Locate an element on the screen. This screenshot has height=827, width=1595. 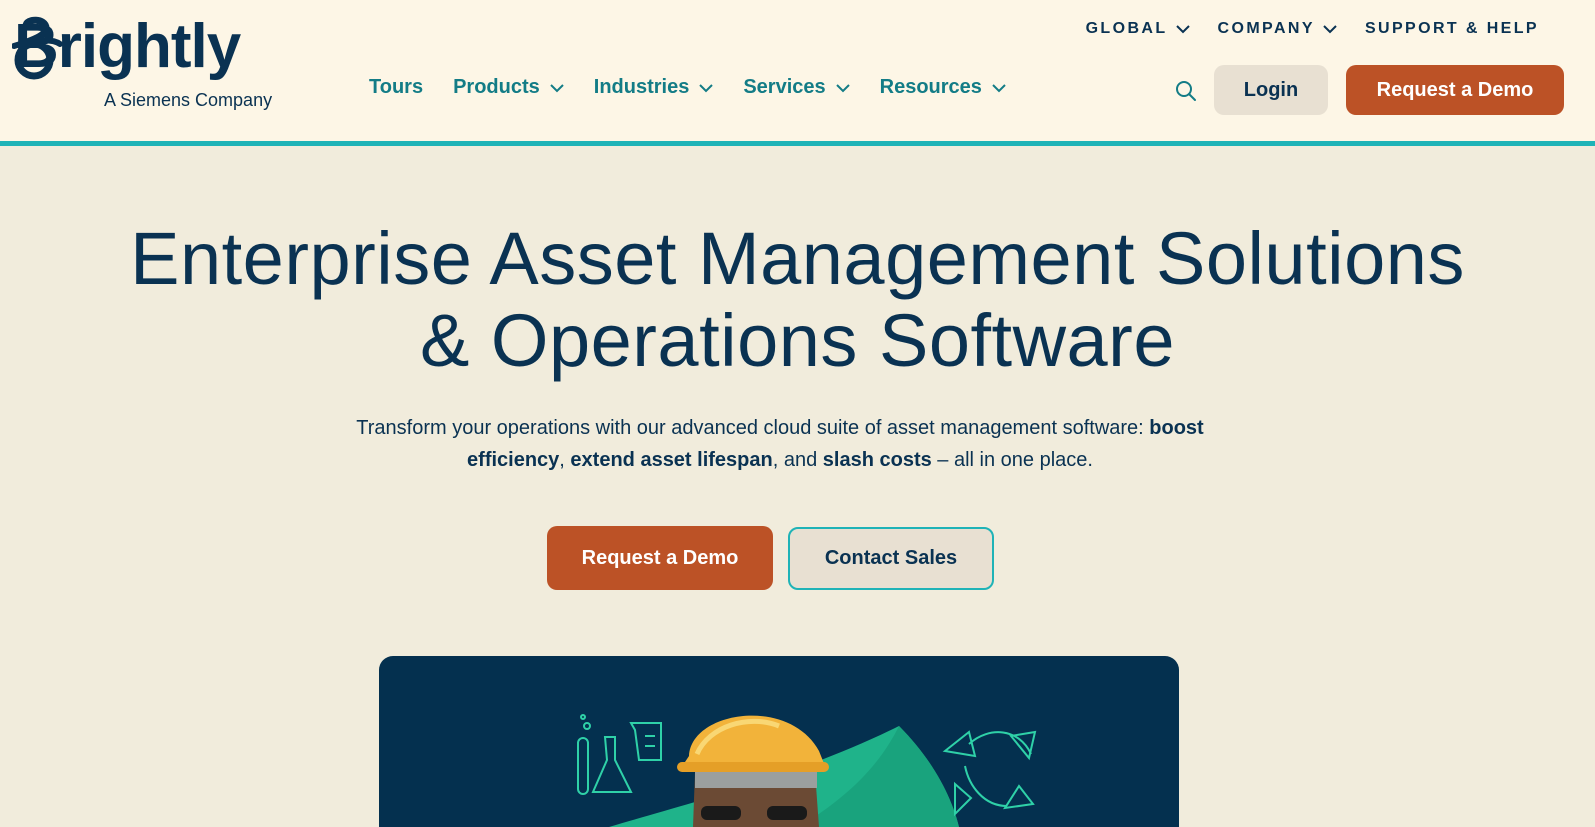
hero-media-card is located at coordinates (779, 741).